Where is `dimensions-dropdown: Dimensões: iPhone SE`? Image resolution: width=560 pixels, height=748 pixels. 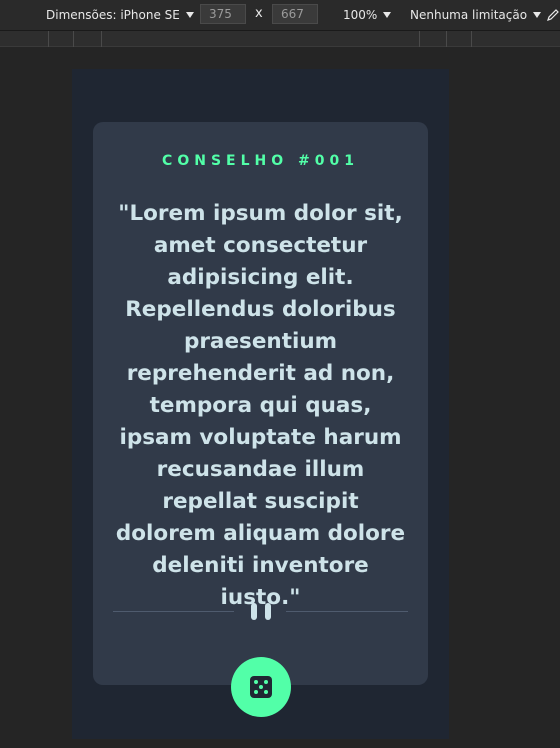 dimensions-dropdown: Dimensões: iPhone SE is located at coordinates (120, 15).